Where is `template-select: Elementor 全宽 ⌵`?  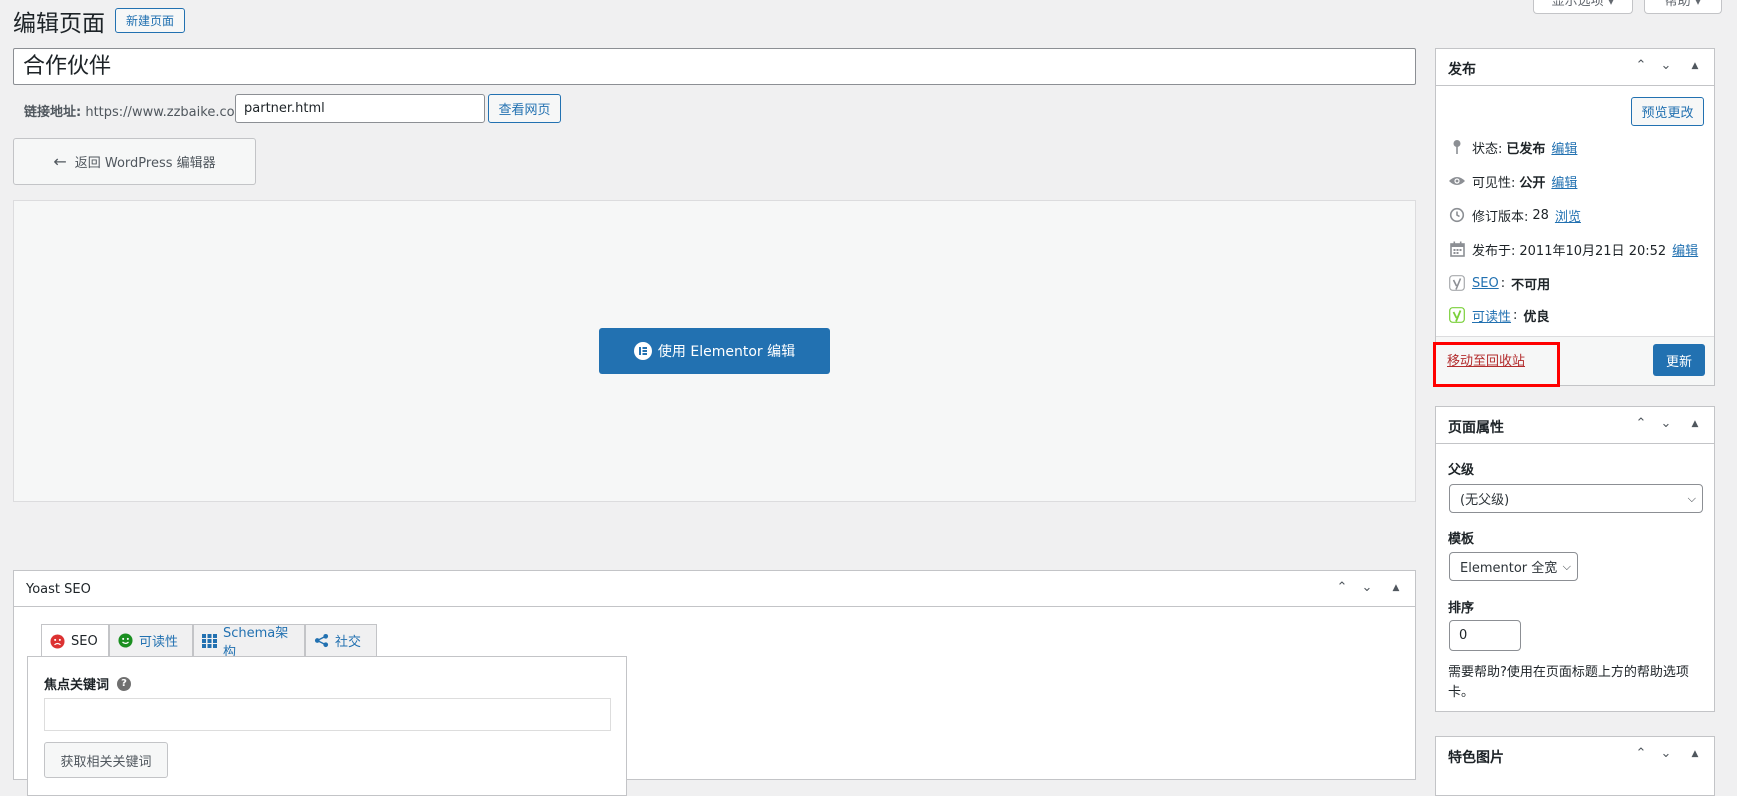
template-select: Elementor 全宽 ⌵ is located at coordinates (1513, 566).